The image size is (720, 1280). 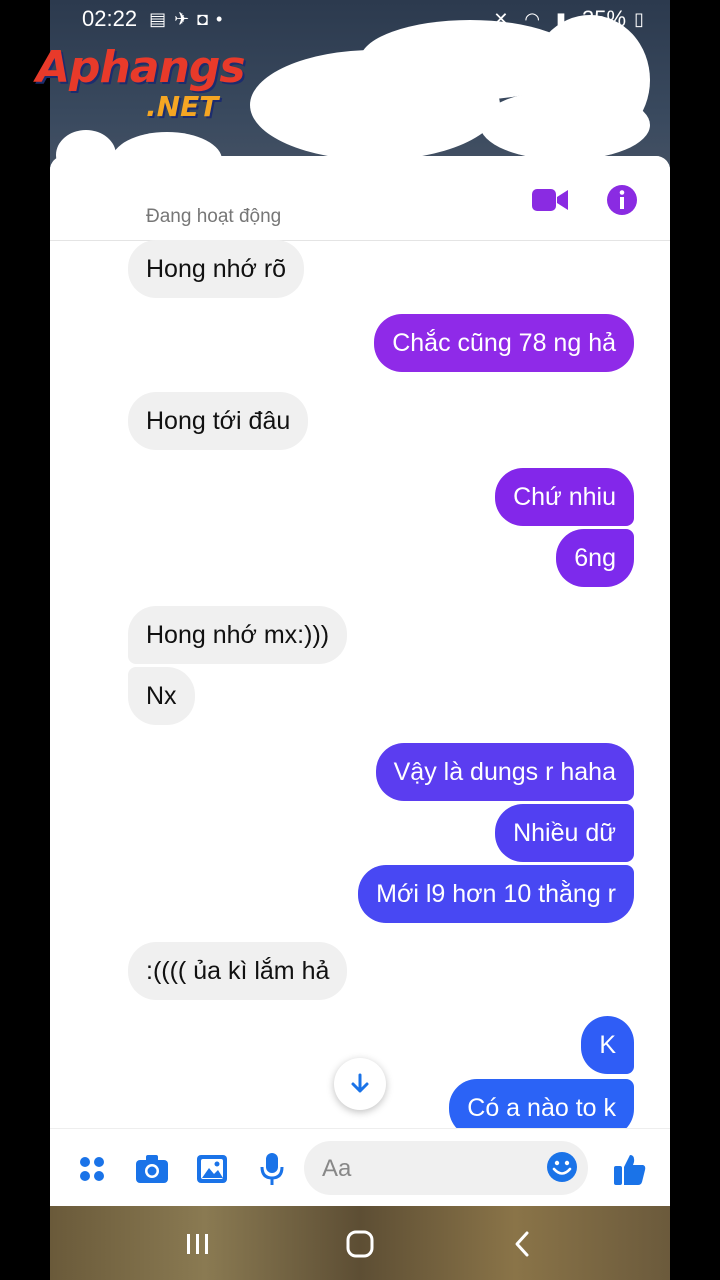 I want to click on back-button, so click(x=522, y=1244).